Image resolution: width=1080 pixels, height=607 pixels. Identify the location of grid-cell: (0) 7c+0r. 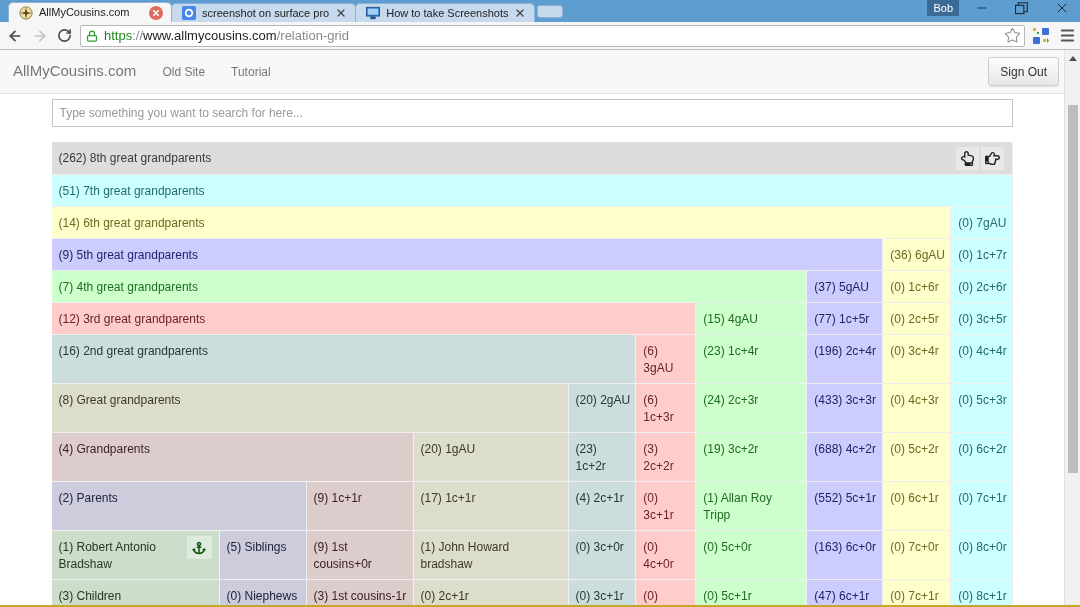
(917, 555).